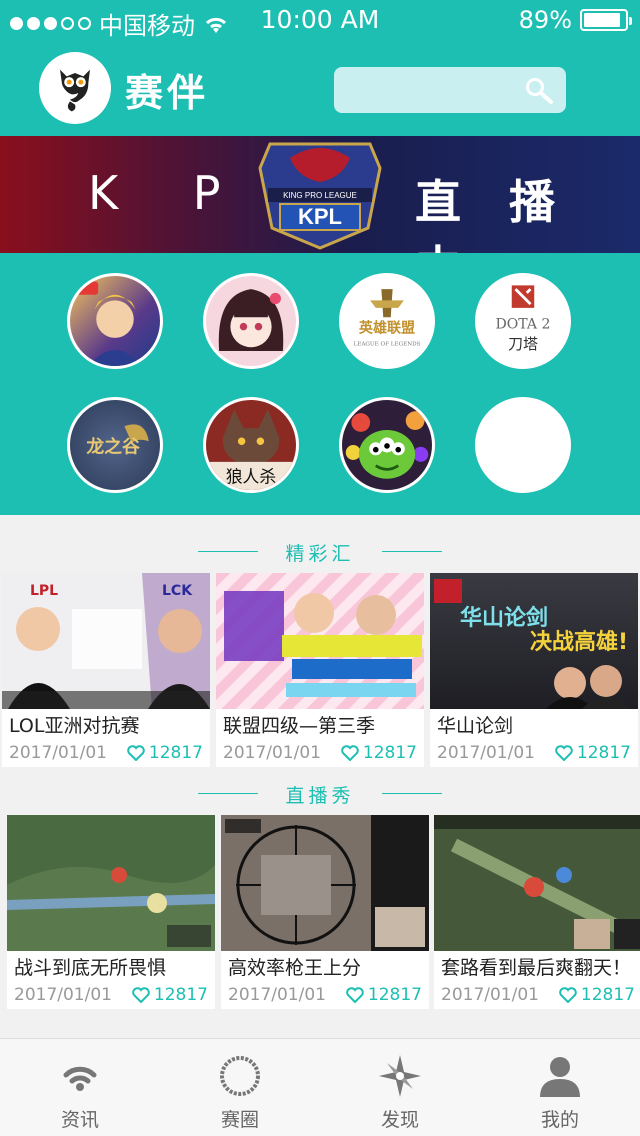  Describe the element at coordinates (106, 641) in the screenshot. I see `video-thumbnail: LPL LCK` at that location.